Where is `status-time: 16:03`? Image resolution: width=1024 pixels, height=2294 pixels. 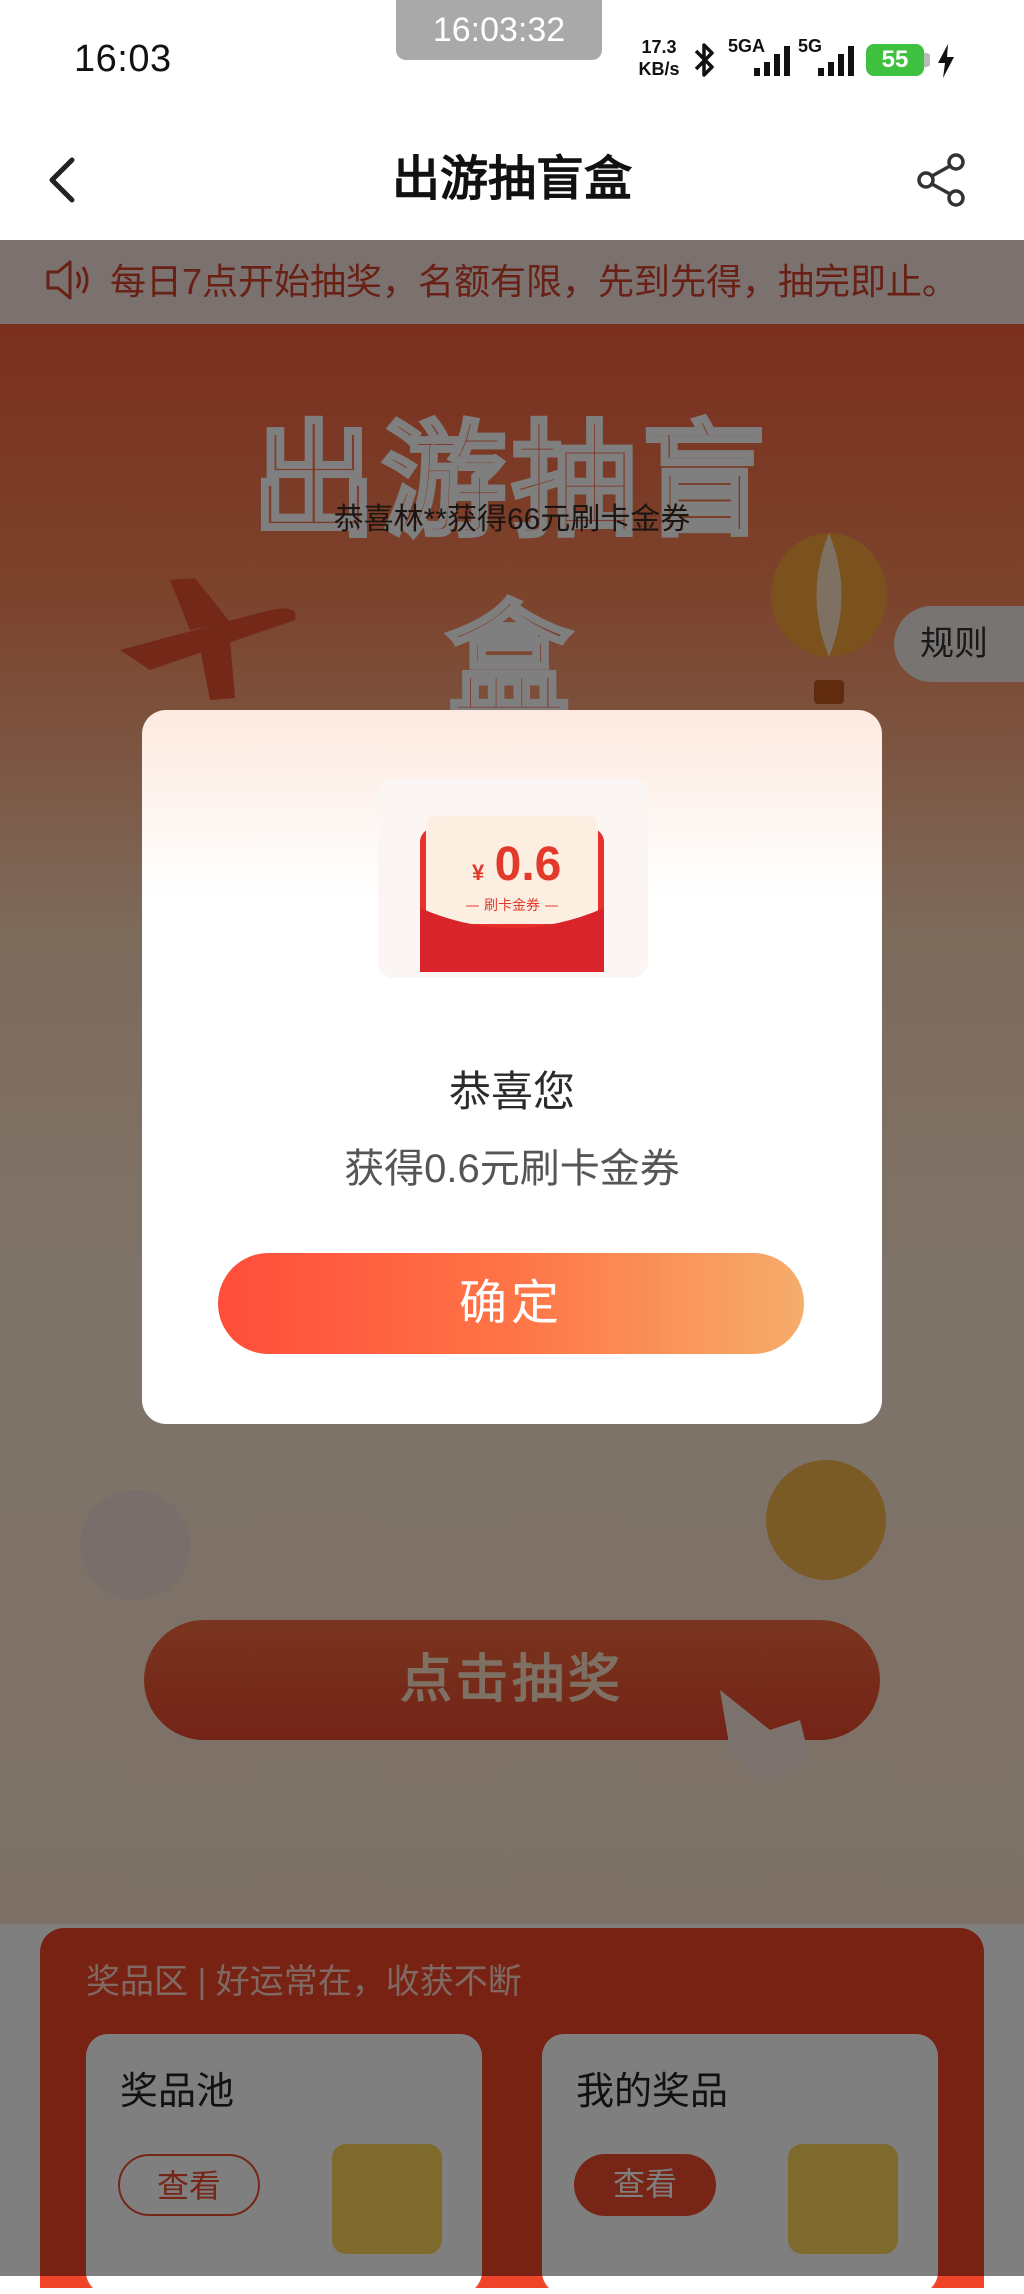
status-time: 16:03 is located at coordinates (123, 59).